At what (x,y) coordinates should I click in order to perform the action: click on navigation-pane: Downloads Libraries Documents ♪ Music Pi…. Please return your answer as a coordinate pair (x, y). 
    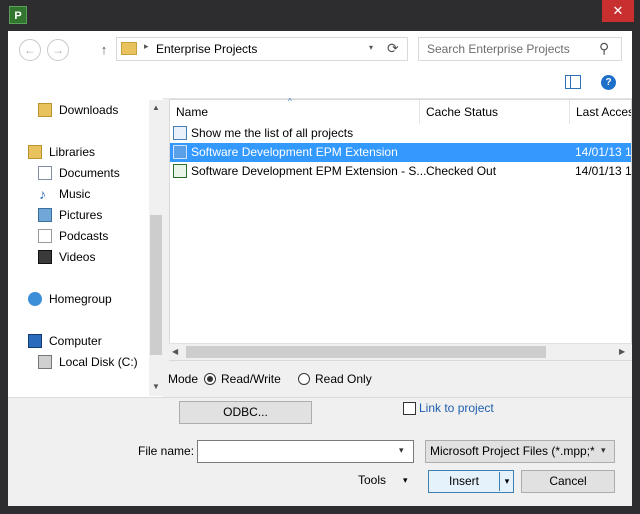
    Looking at the image, I should click on (85, 248).